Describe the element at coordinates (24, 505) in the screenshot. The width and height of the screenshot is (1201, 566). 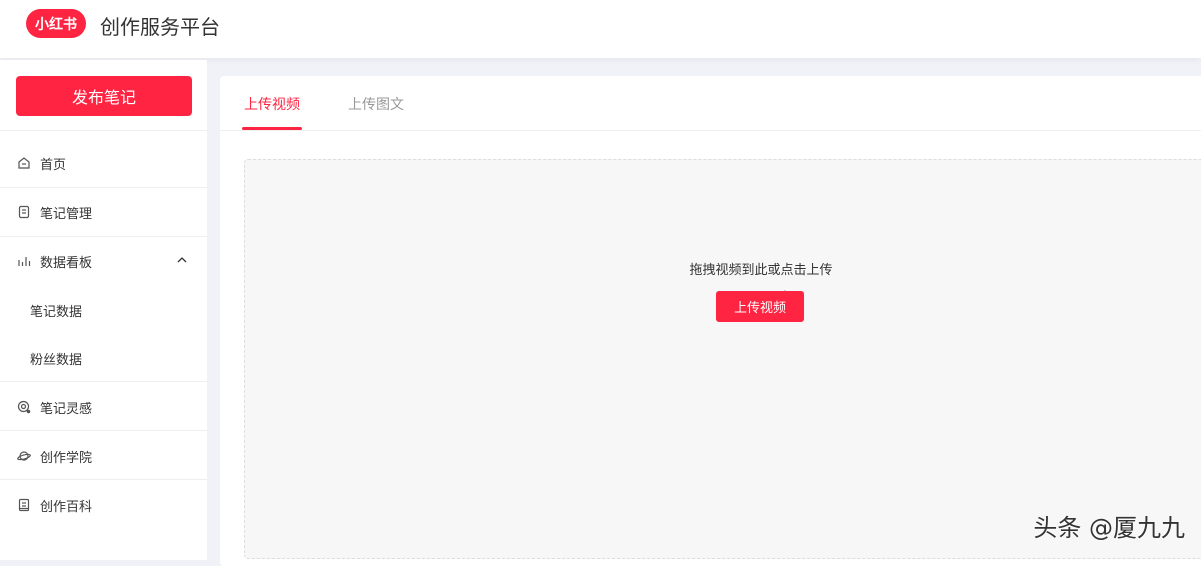
I see `book-icon` at that location.